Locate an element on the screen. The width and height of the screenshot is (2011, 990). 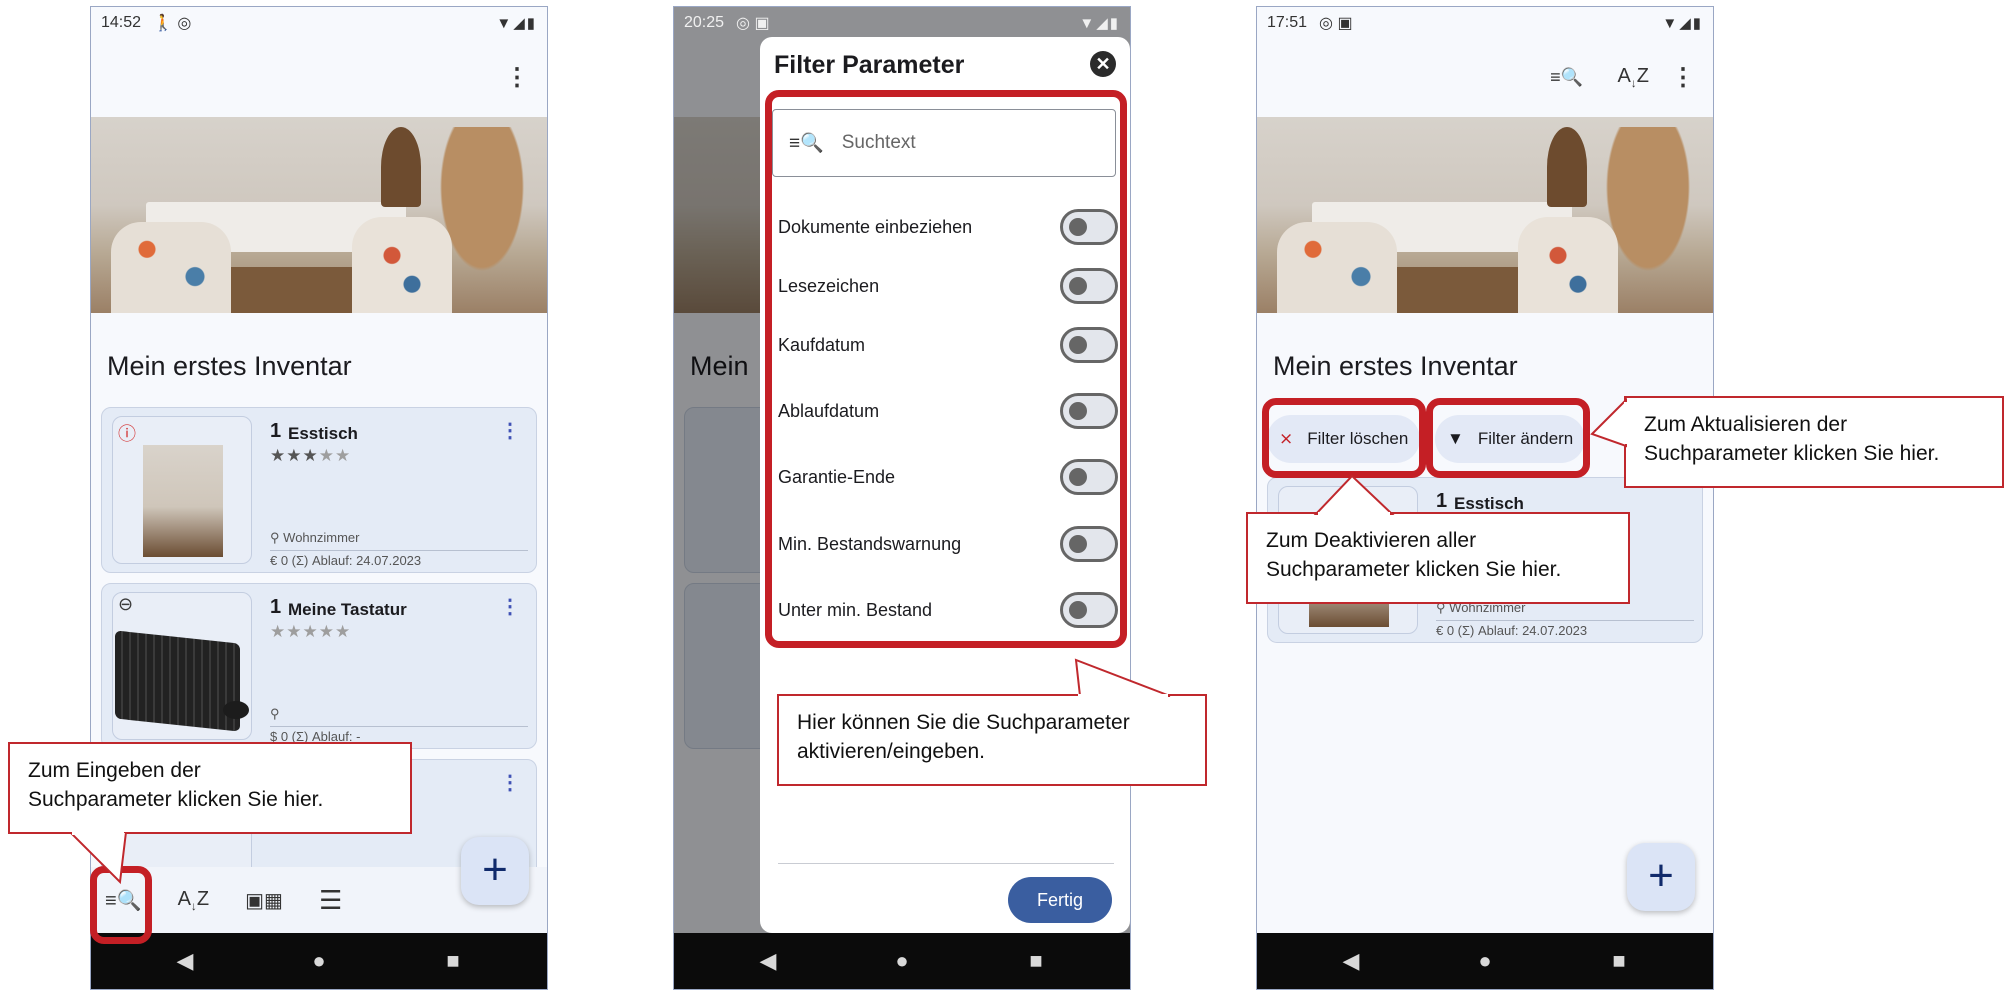
search-filter-icon: ≡🔍 is located at coordinates (1566, 77).